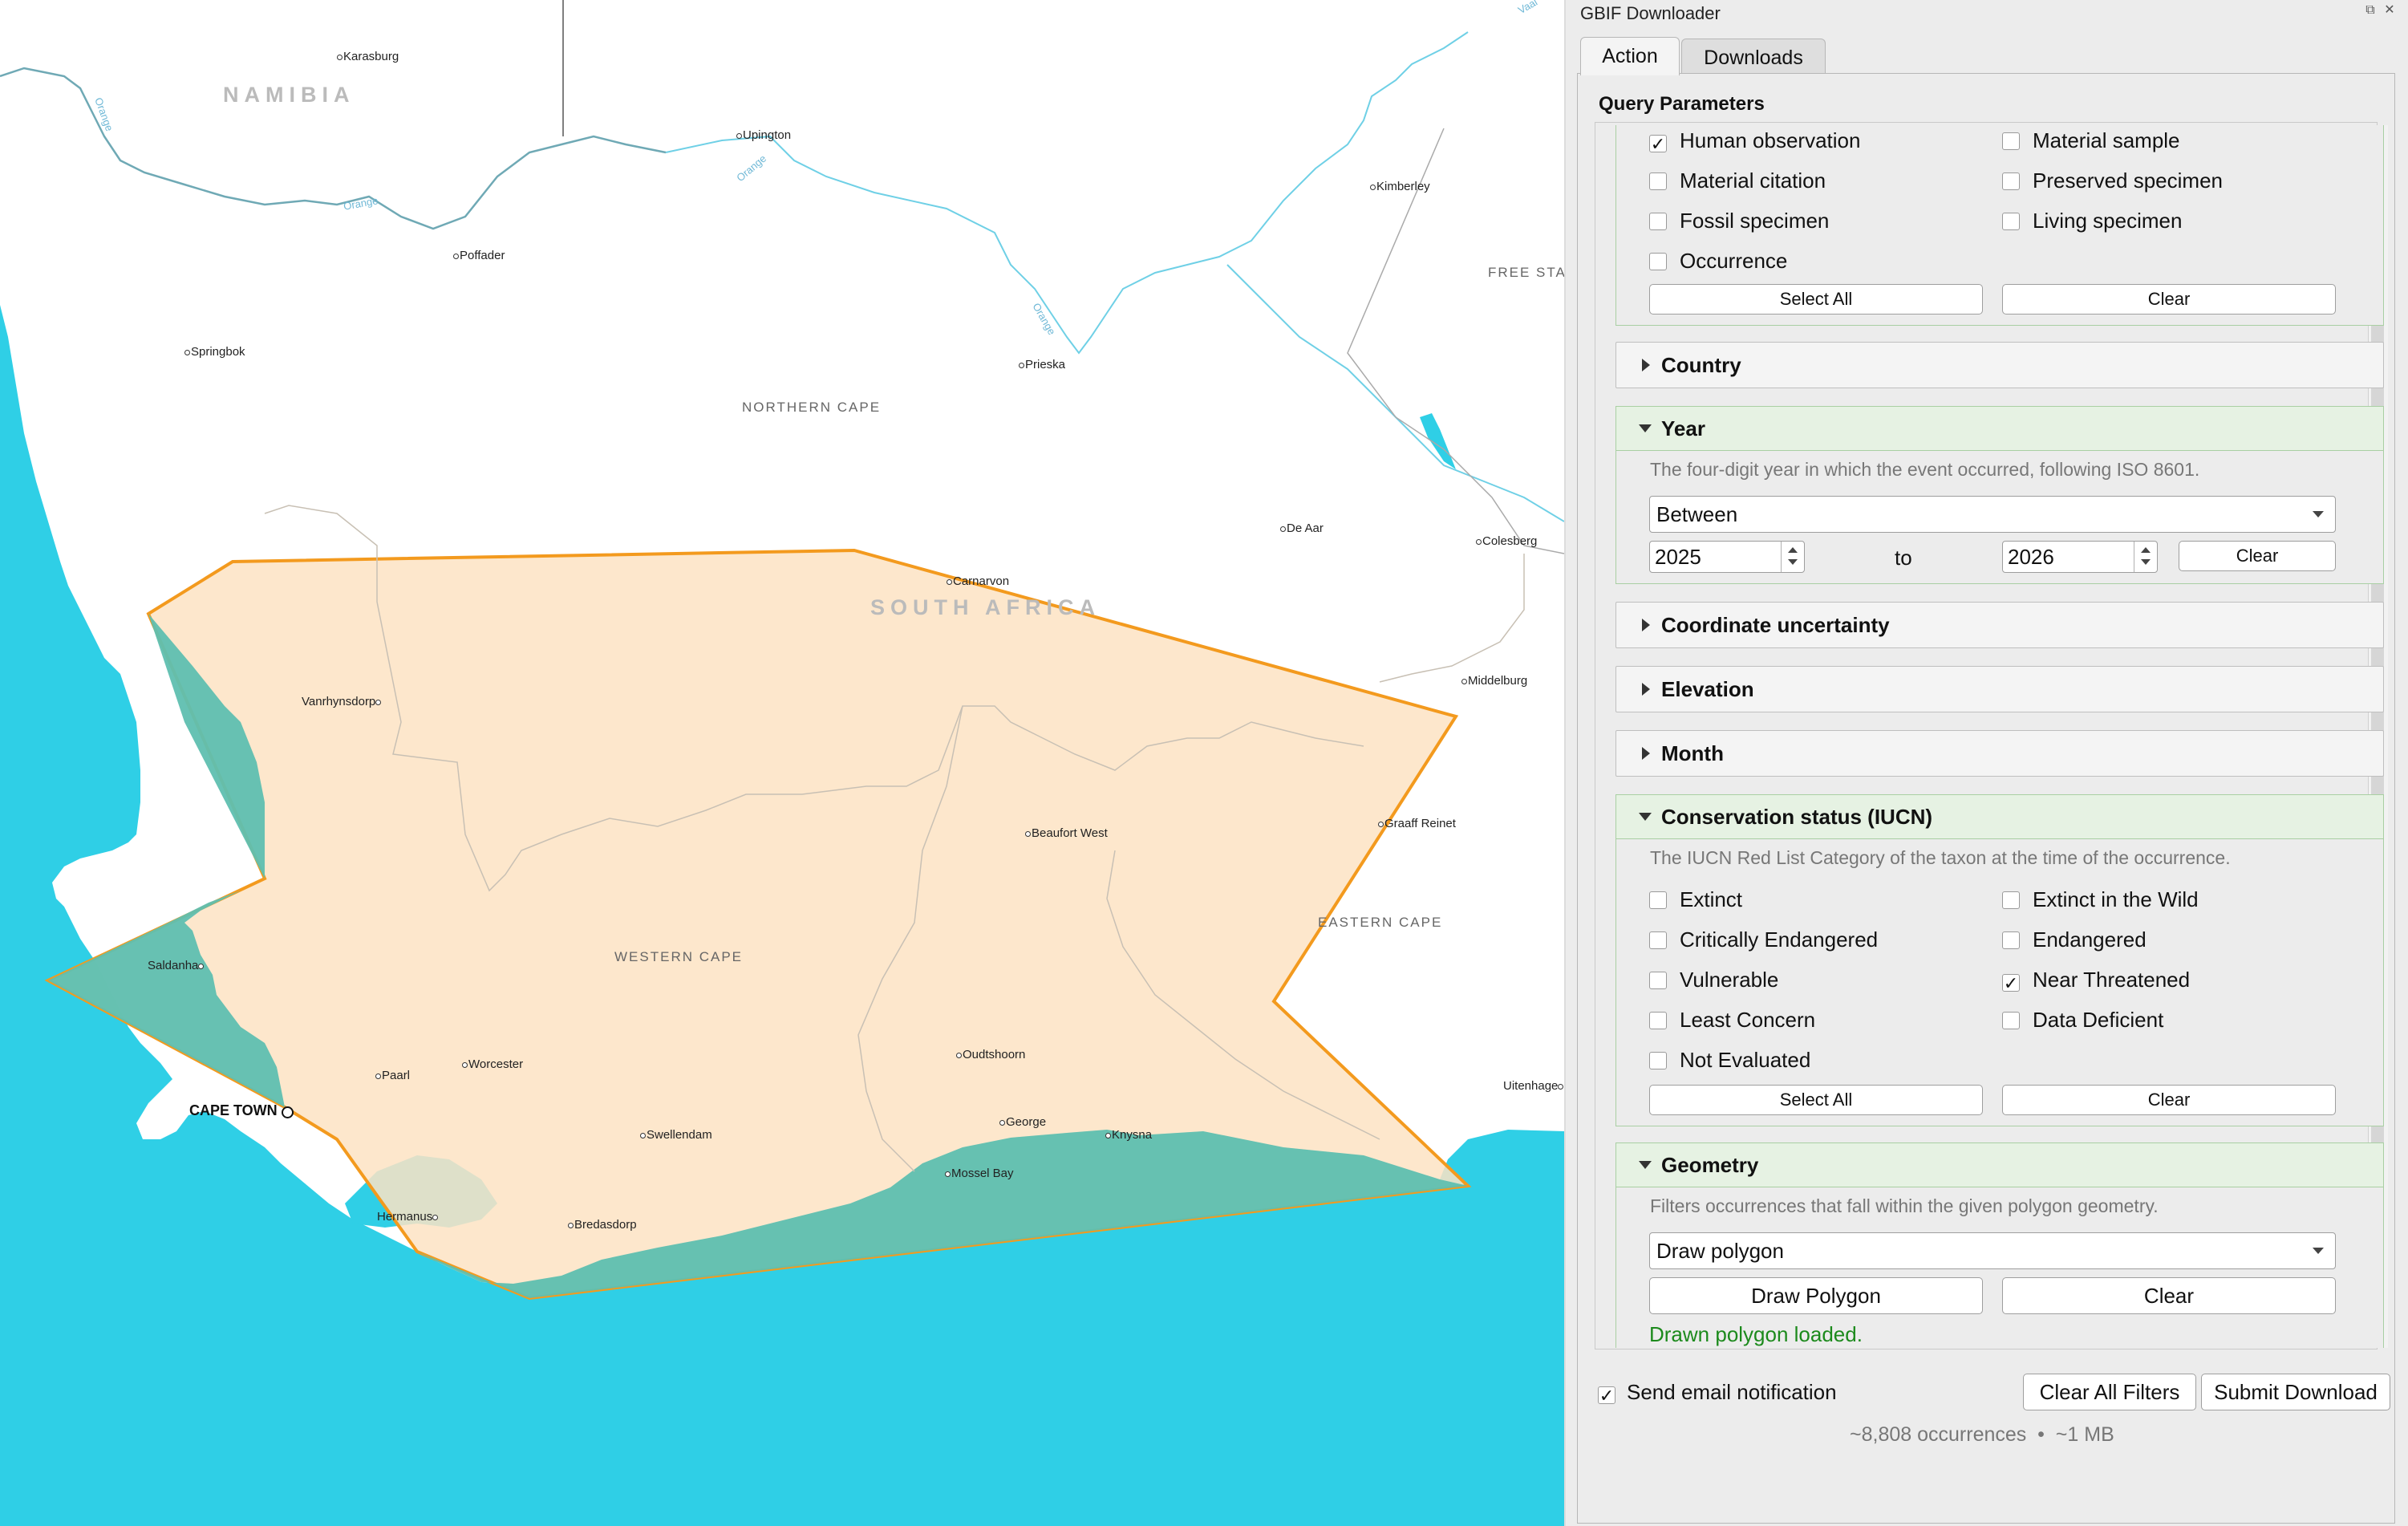 Image resolution: width=2408 pixels, height=1526 pixels. I want to click on checkbox-label: Extinct in the Wild, so click(2116, 899).